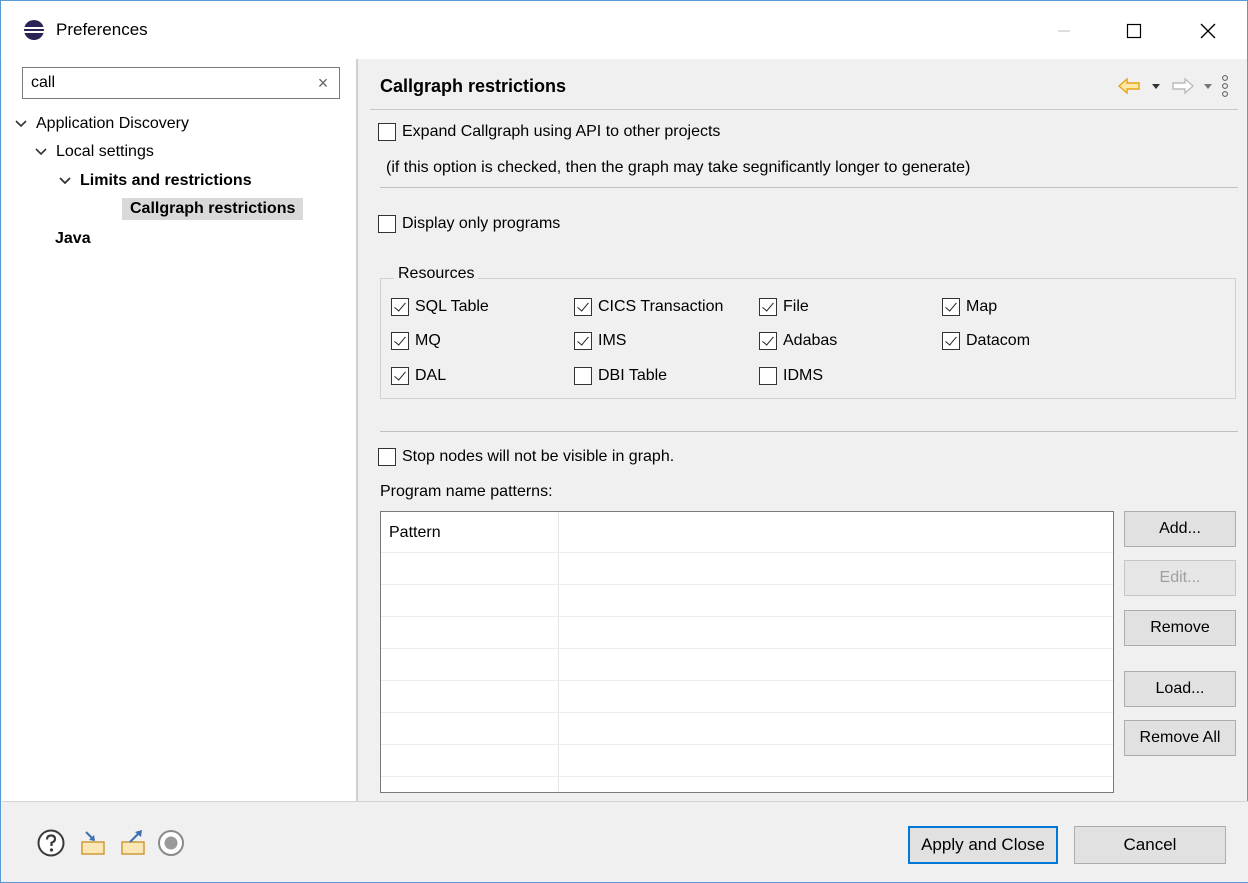 The width and height of the screenshot is (1248, 883). What do you see at coordinates (983, 845) in the screenshot?
I see `apply-and-close-button: Apply and Close` at bounding box center [983, 845].